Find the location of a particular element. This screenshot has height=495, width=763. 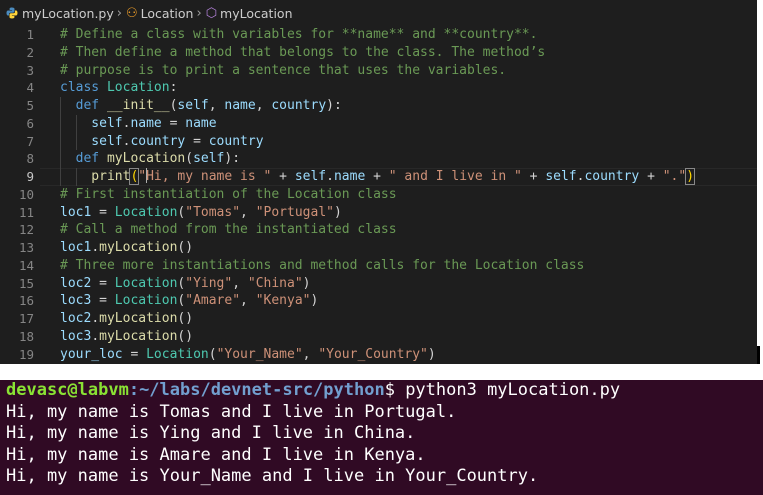

editor-scrollbar is located at coordinates (758, 355).